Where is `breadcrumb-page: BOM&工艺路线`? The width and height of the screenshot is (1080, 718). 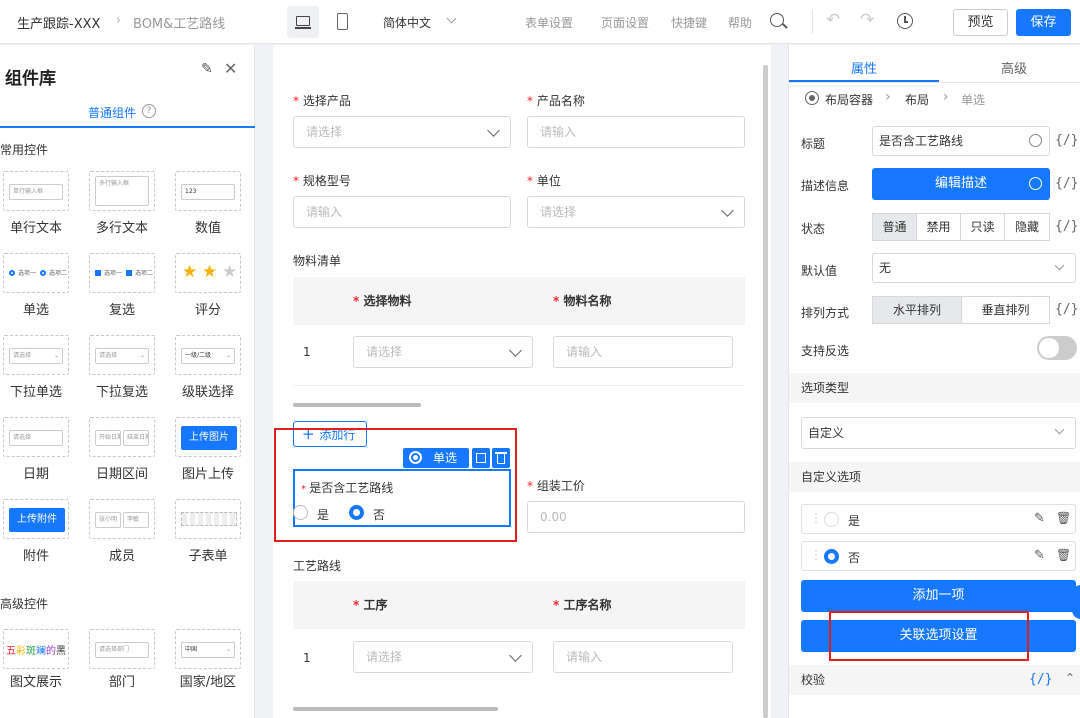 breadcrumb-page: BOM&工艺路线 is located at coordinates (179, 22).